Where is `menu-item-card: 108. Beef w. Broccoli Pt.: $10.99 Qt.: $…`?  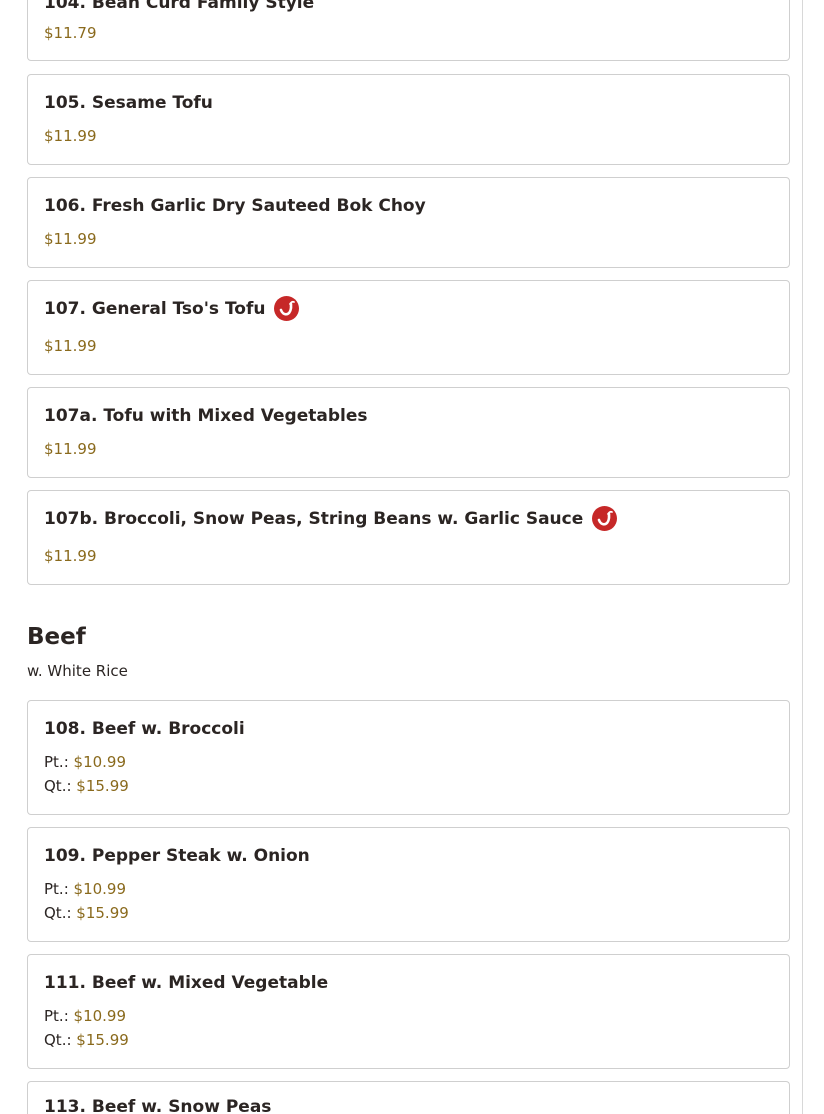
menu-item-card: 108. Beef w. Broccoli Pt.: $10.99 Qt.: $… is located at coordinates (408, 757).